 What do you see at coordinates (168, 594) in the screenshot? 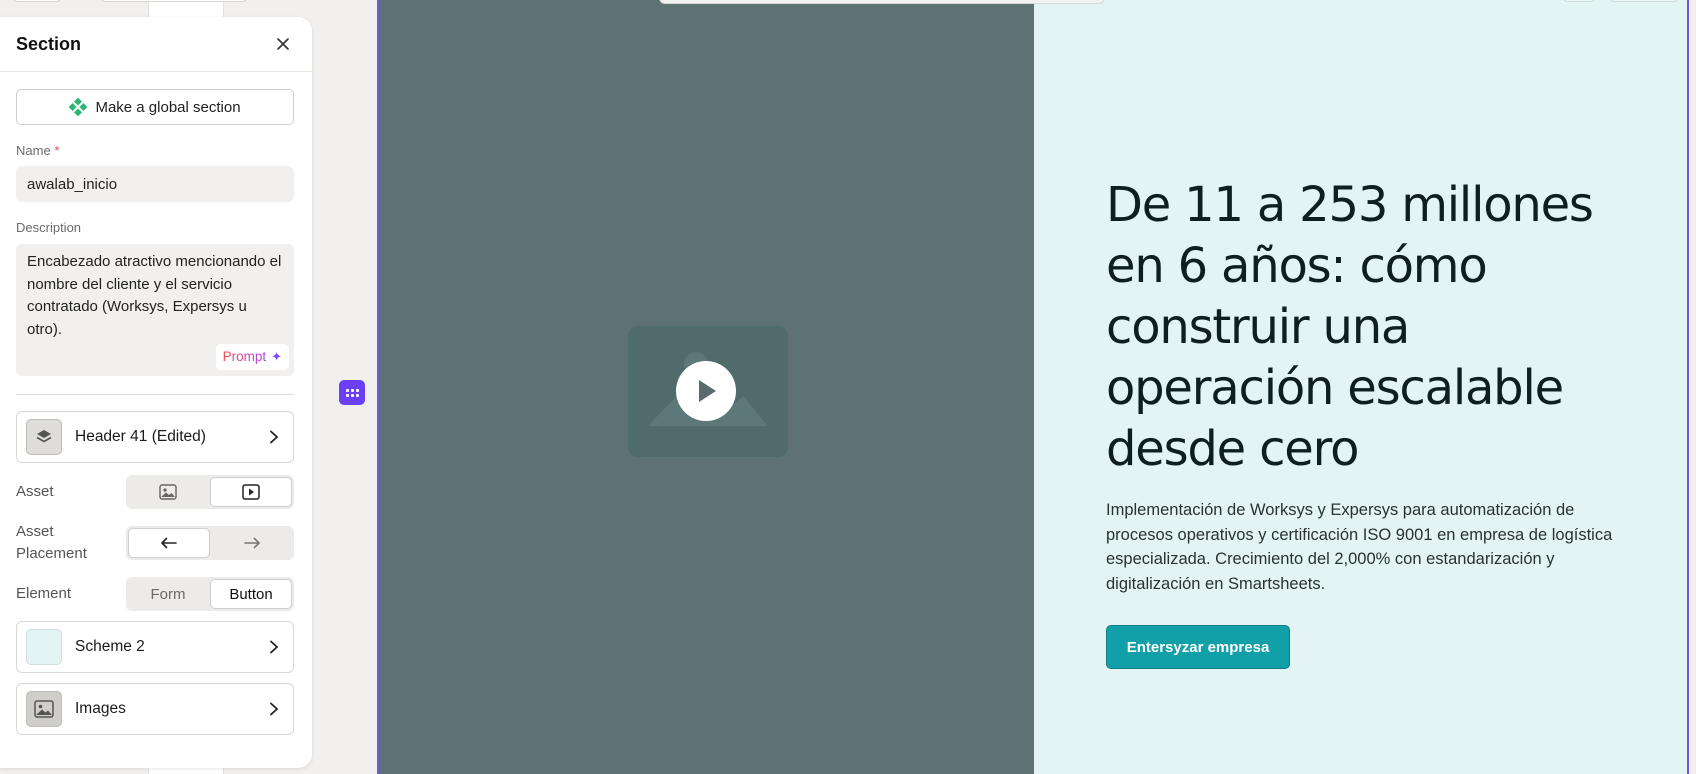
I see `element-form-option: Form` at bounding box center [168, 594].